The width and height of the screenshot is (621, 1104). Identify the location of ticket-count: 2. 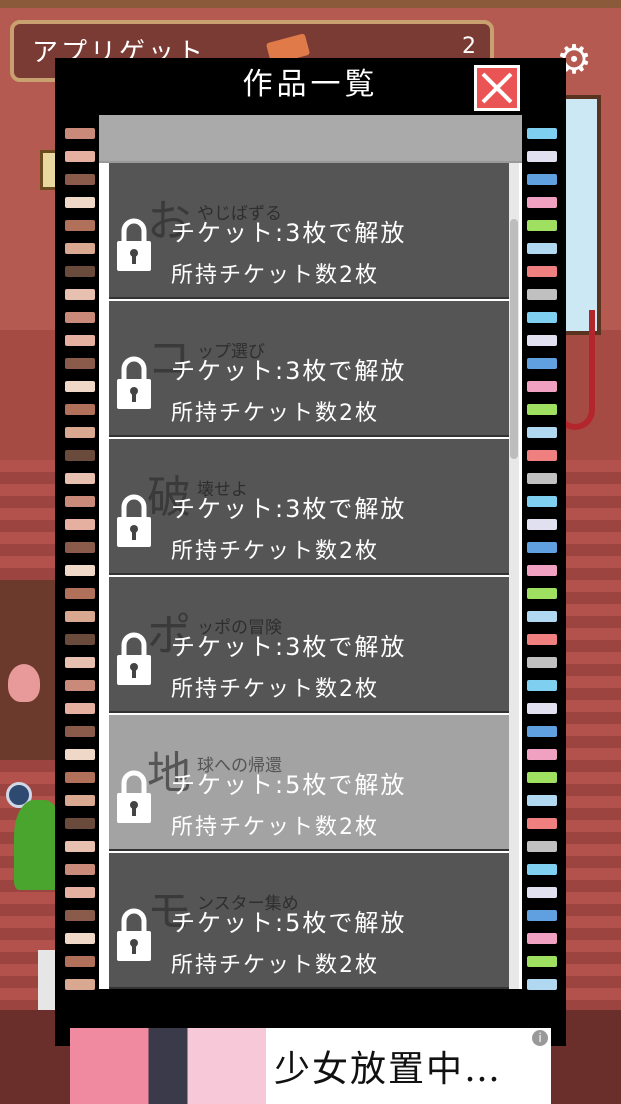
(469, 46).